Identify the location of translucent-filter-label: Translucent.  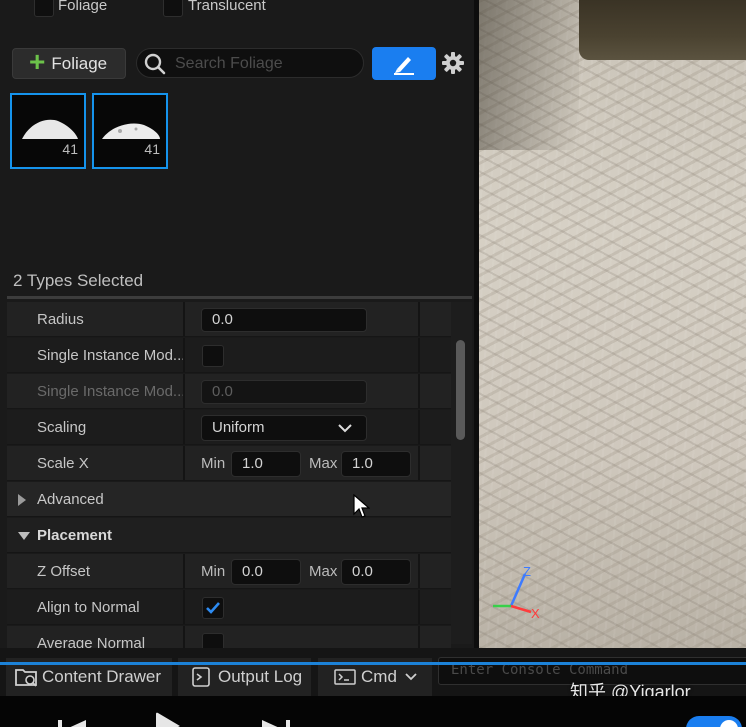
(227, 7).